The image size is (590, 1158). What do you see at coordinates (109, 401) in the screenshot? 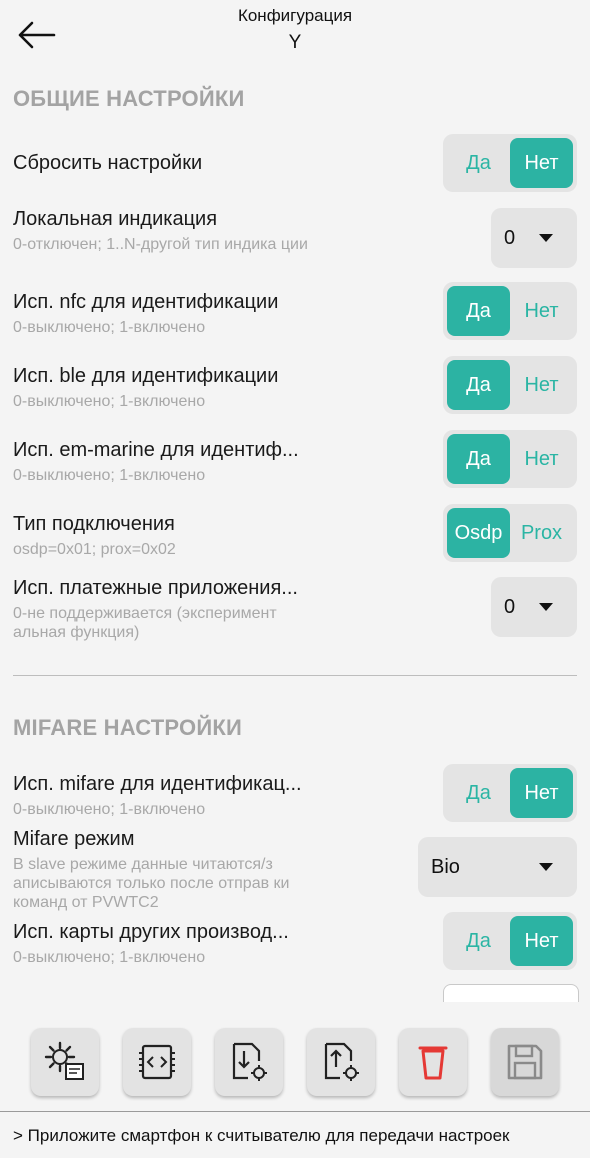
I see `ble-desc: 0-выключено; 1-включено` at bounding box center [109, 401].